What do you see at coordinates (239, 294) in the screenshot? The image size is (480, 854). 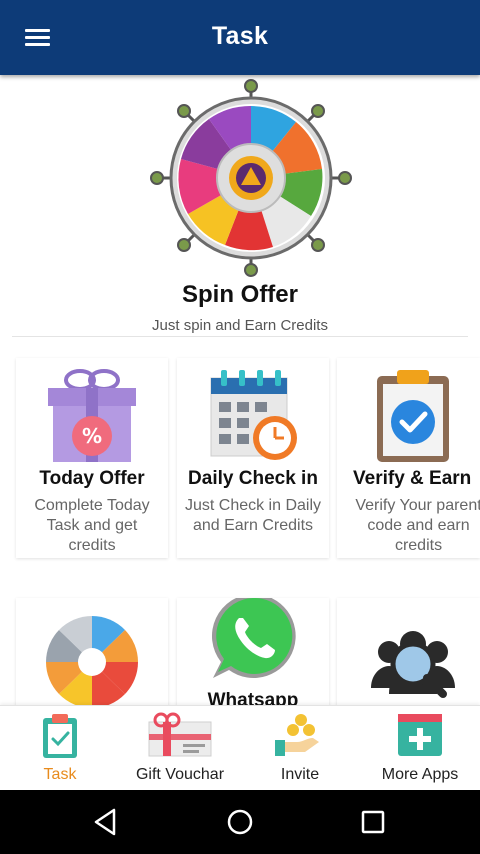 I see `spin-offer-title: Spin Offer` at bounding box center [239, 294].